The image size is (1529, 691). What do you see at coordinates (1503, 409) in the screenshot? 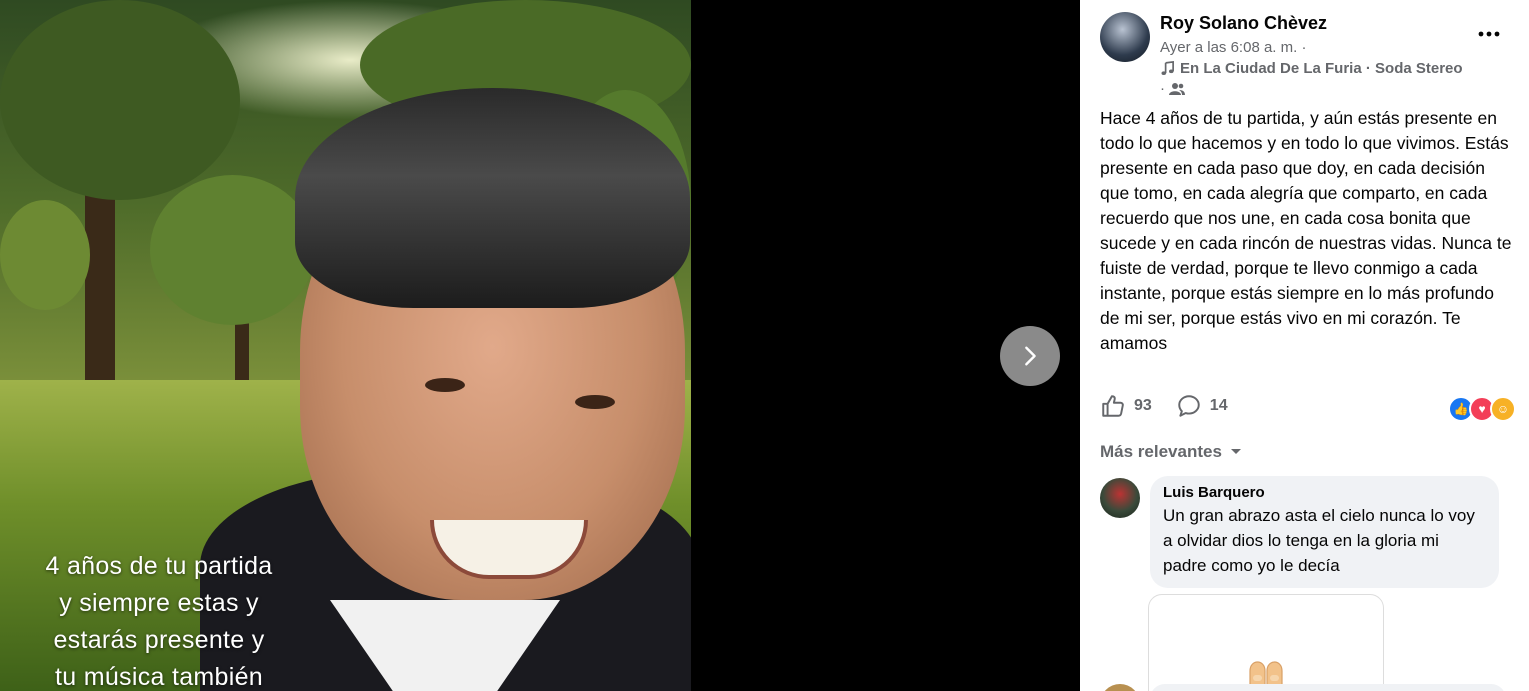
I see `care-reaction-icon: ☺` at bounding box center [1503, 409].